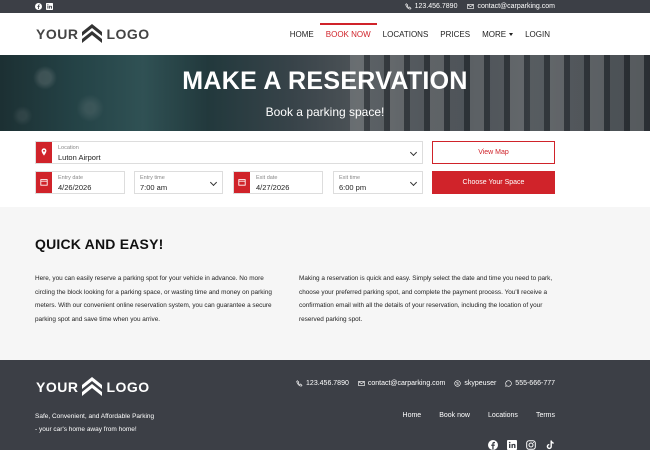 This screenshot has width=650, height=450. I want to click on topbar-phone: 123.456.7890, so click(431, 6).